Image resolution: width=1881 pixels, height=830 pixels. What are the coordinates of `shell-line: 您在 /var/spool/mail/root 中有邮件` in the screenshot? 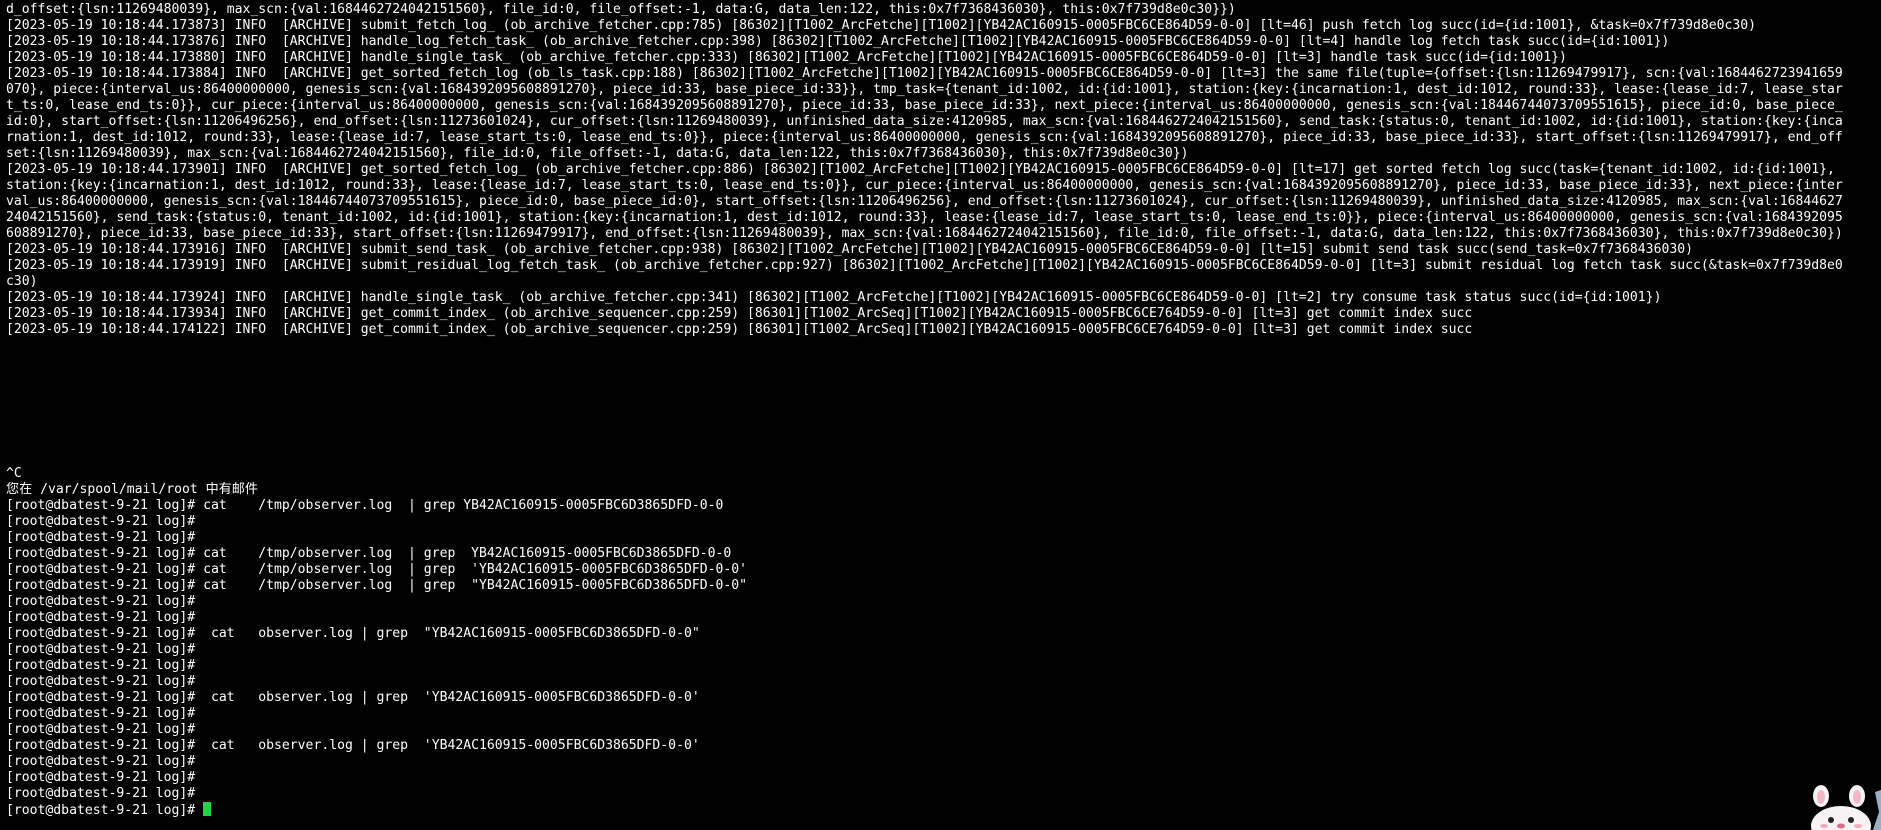 It's located at (132, 489).